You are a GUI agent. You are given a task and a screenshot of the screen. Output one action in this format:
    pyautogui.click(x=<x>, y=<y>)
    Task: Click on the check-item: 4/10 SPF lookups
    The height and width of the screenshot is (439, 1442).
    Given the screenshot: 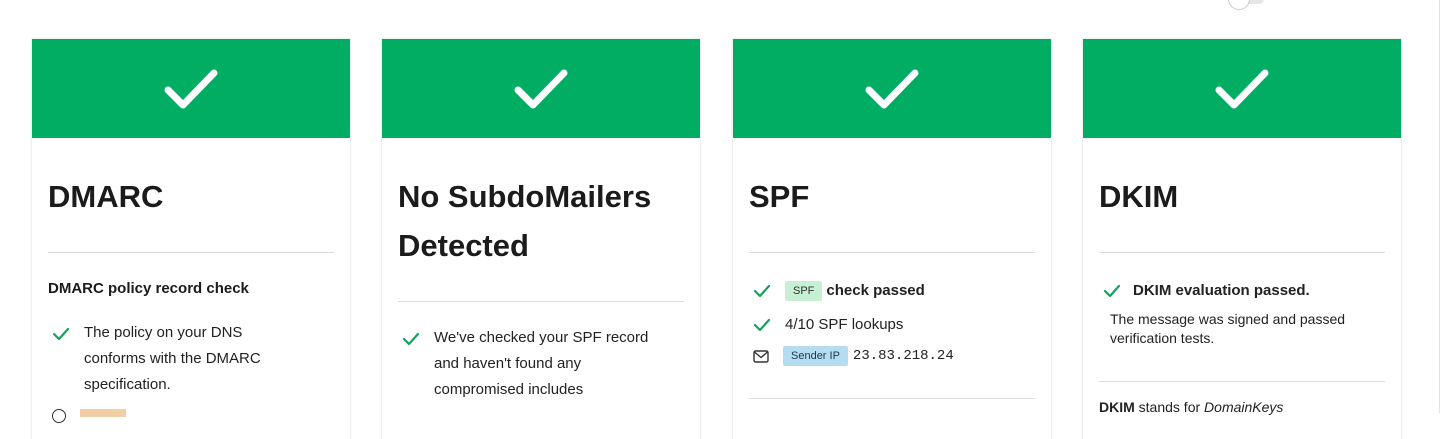 What is the action you would take?
    pyautogui.click(x=892, y=325)
    